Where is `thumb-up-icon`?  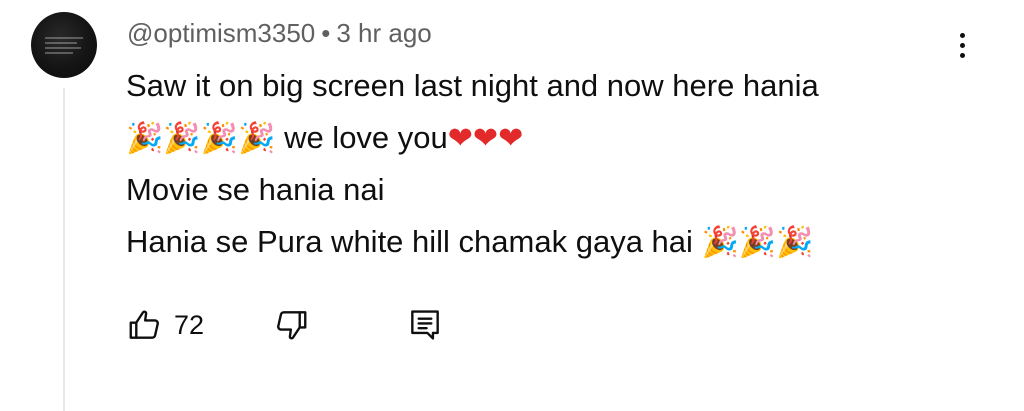 thumb-up-icon is located at coordinates (145, 325).